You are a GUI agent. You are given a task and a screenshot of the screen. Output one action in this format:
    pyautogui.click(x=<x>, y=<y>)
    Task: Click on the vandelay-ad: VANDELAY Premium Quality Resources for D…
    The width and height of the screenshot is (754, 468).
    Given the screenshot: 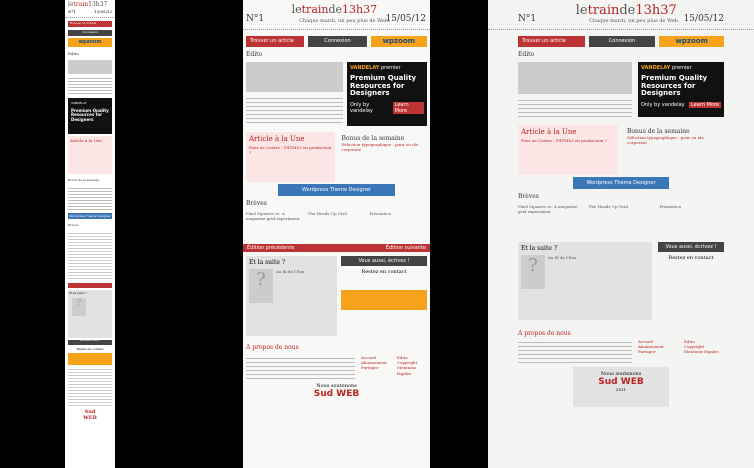 What is the action you would take?
    pyautogui.click(x=90, y=116)
    